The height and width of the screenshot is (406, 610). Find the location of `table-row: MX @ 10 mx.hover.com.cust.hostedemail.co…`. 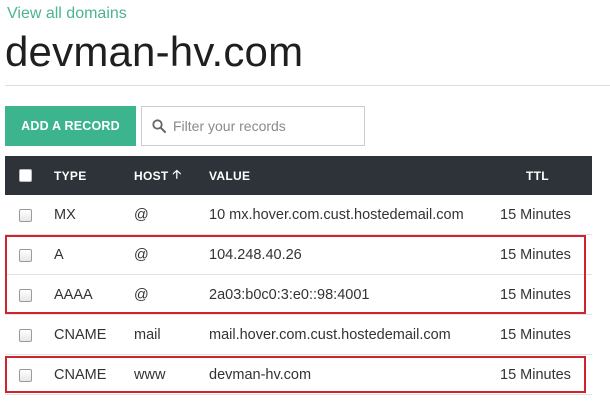

table-row: MX @ 10 mx.hover.com.cust.hostedemail.co… is located at coordinates (298, 215).